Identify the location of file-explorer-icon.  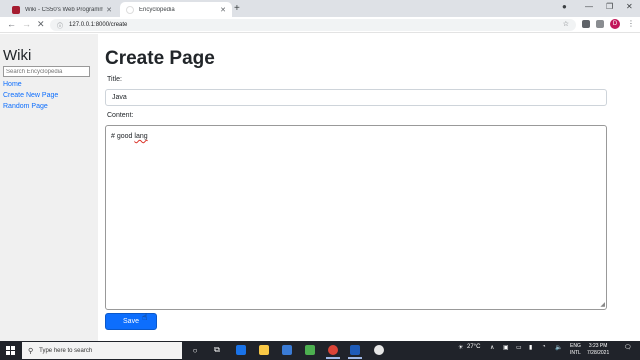
(264, 350).